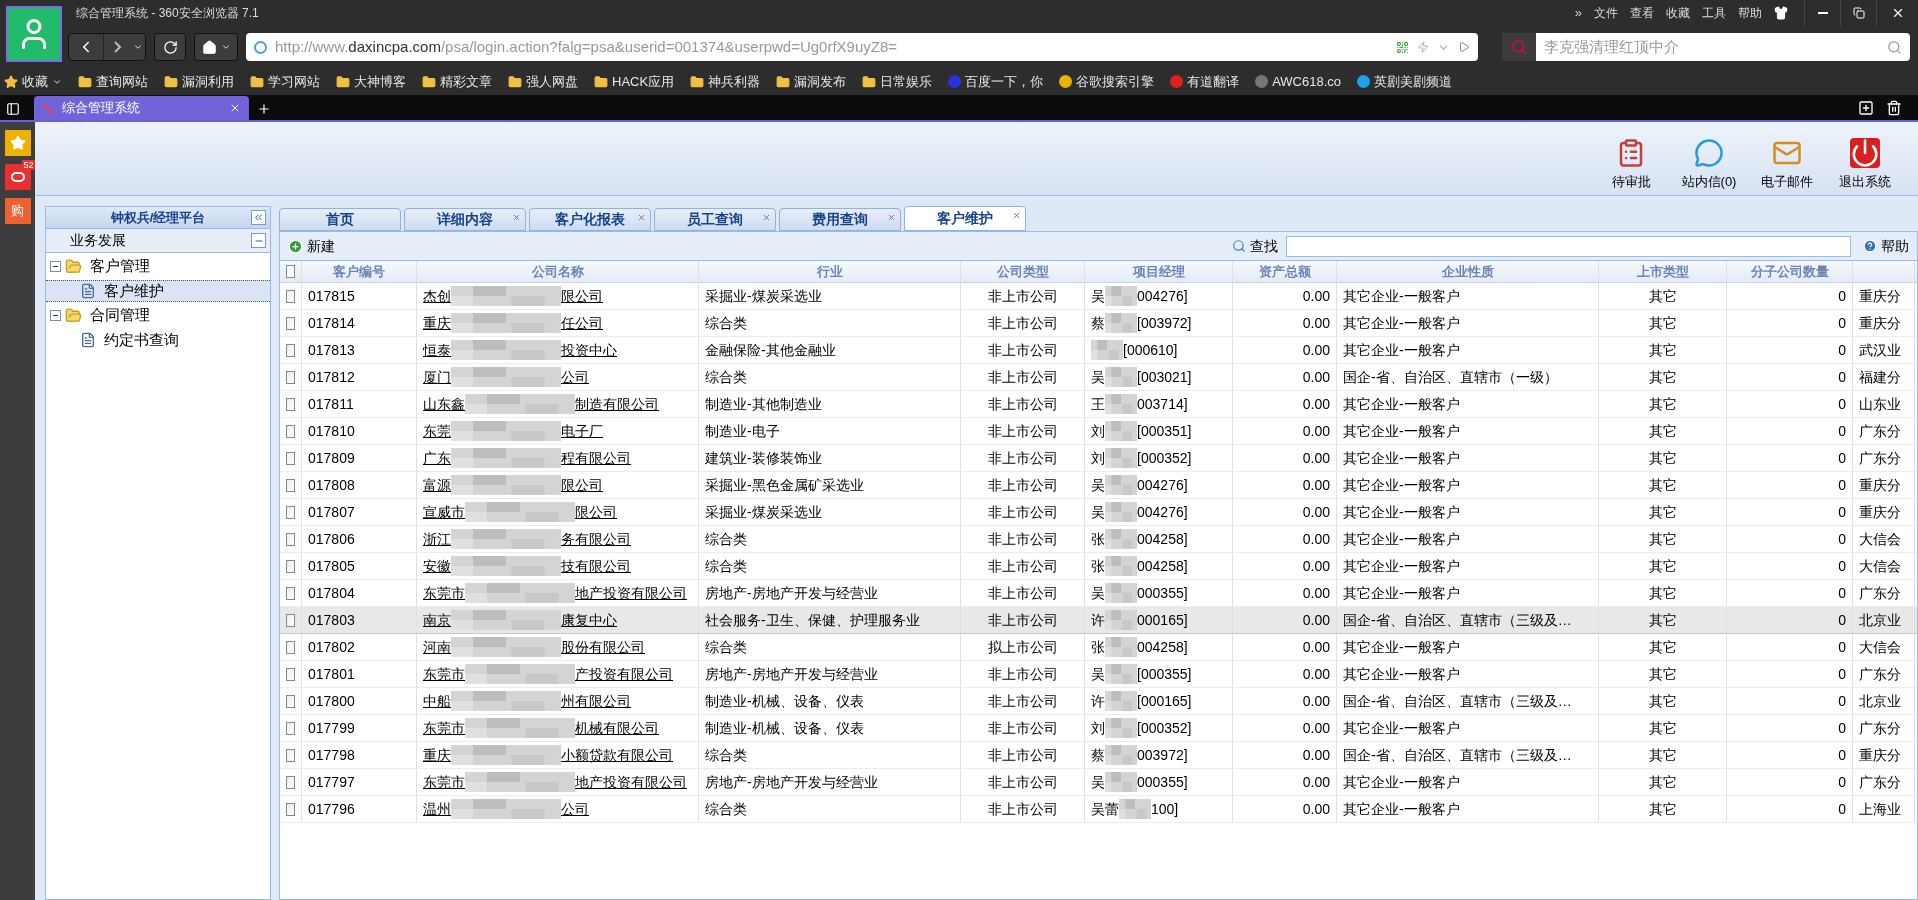 This screenshot has width=1918, height=900. I want to click on company-link: 杰创, so click(437, 296).